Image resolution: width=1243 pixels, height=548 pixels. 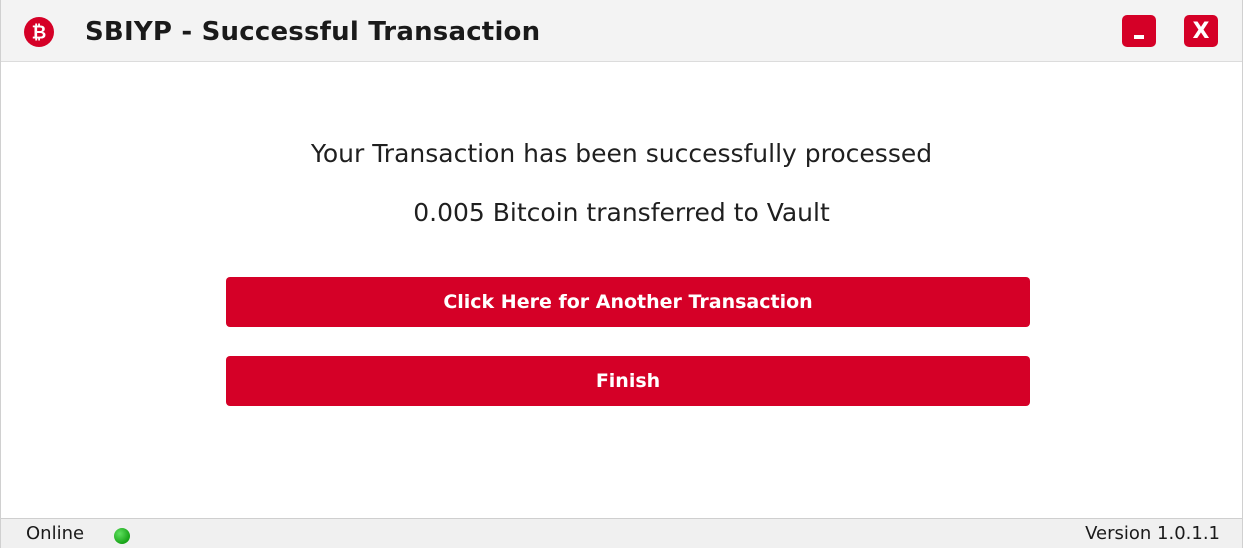 I want to click on close-button: X, so click(x=1201, y=31).